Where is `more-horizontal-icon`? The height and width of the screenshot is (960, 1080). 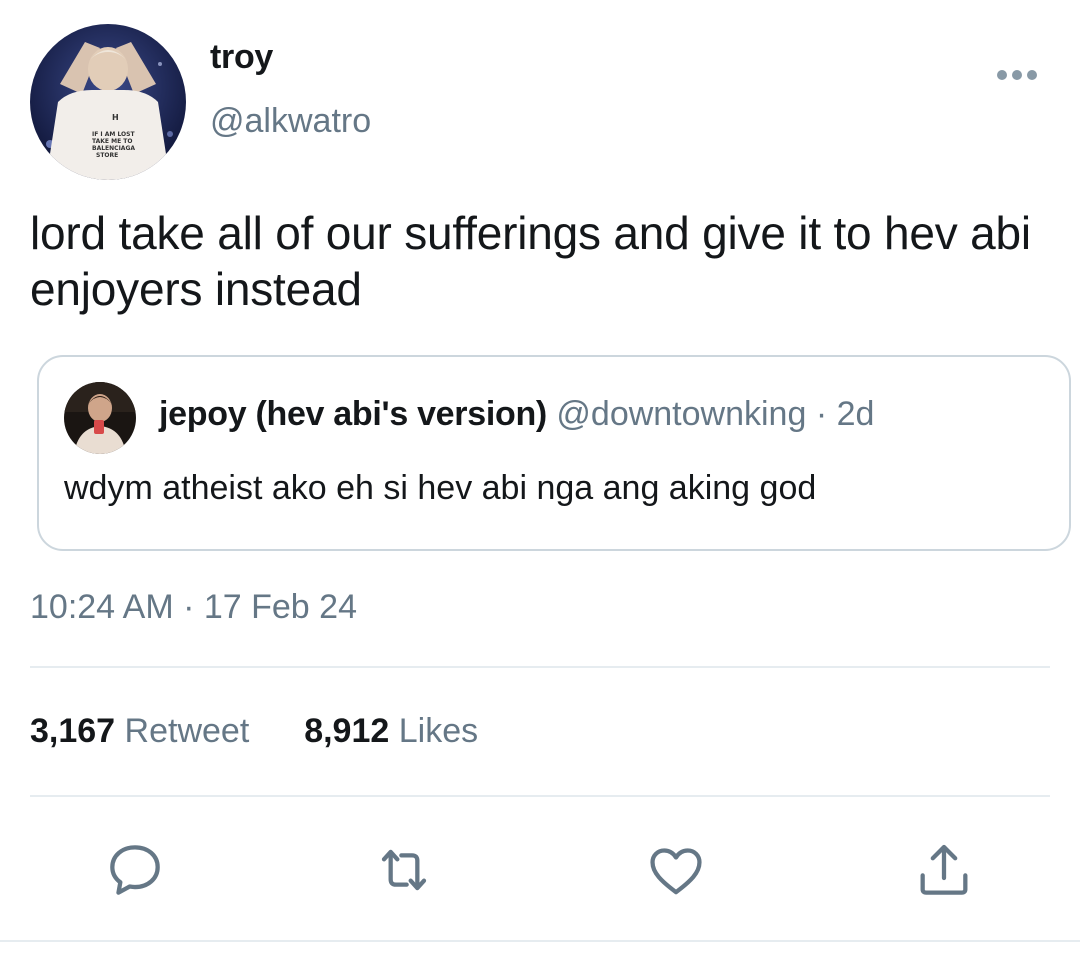
more-horizontal-icon is located at coordinates (1017, 75).